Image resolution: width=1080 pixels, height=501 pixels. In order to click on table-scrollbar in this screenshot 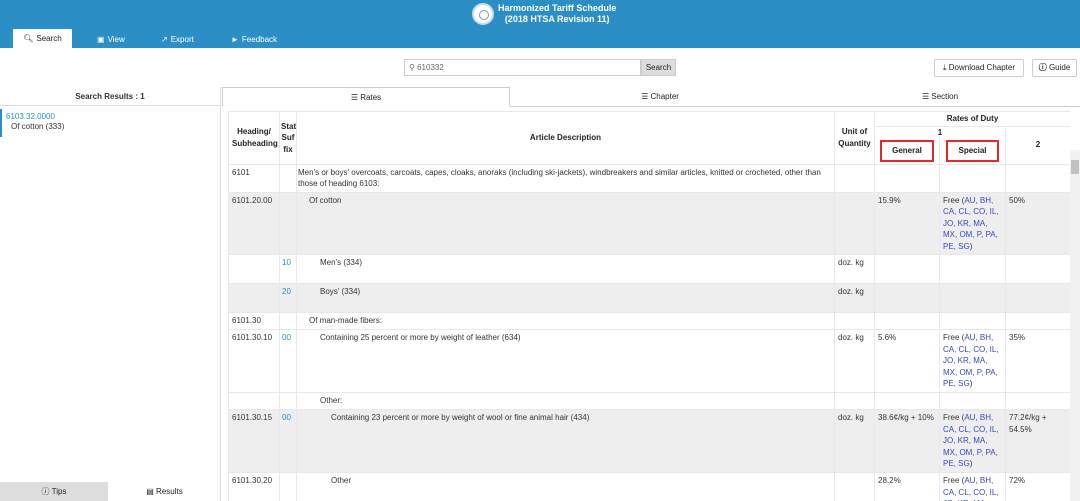, I will do `click(1075, 325)`.